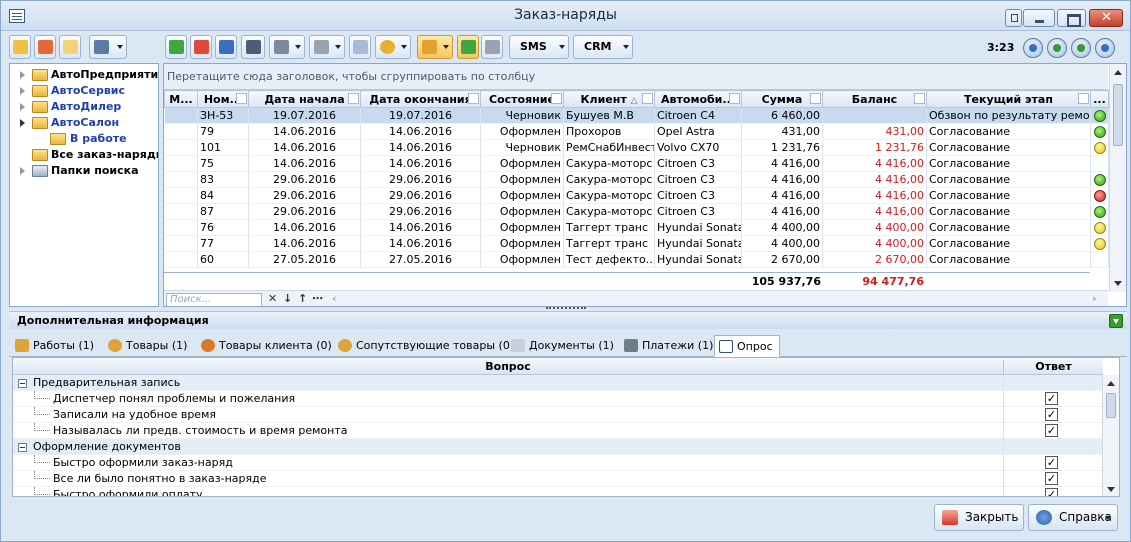  Describe the element at coordinates (360, 47) in the screenshot. I see `copy-button` at that location.